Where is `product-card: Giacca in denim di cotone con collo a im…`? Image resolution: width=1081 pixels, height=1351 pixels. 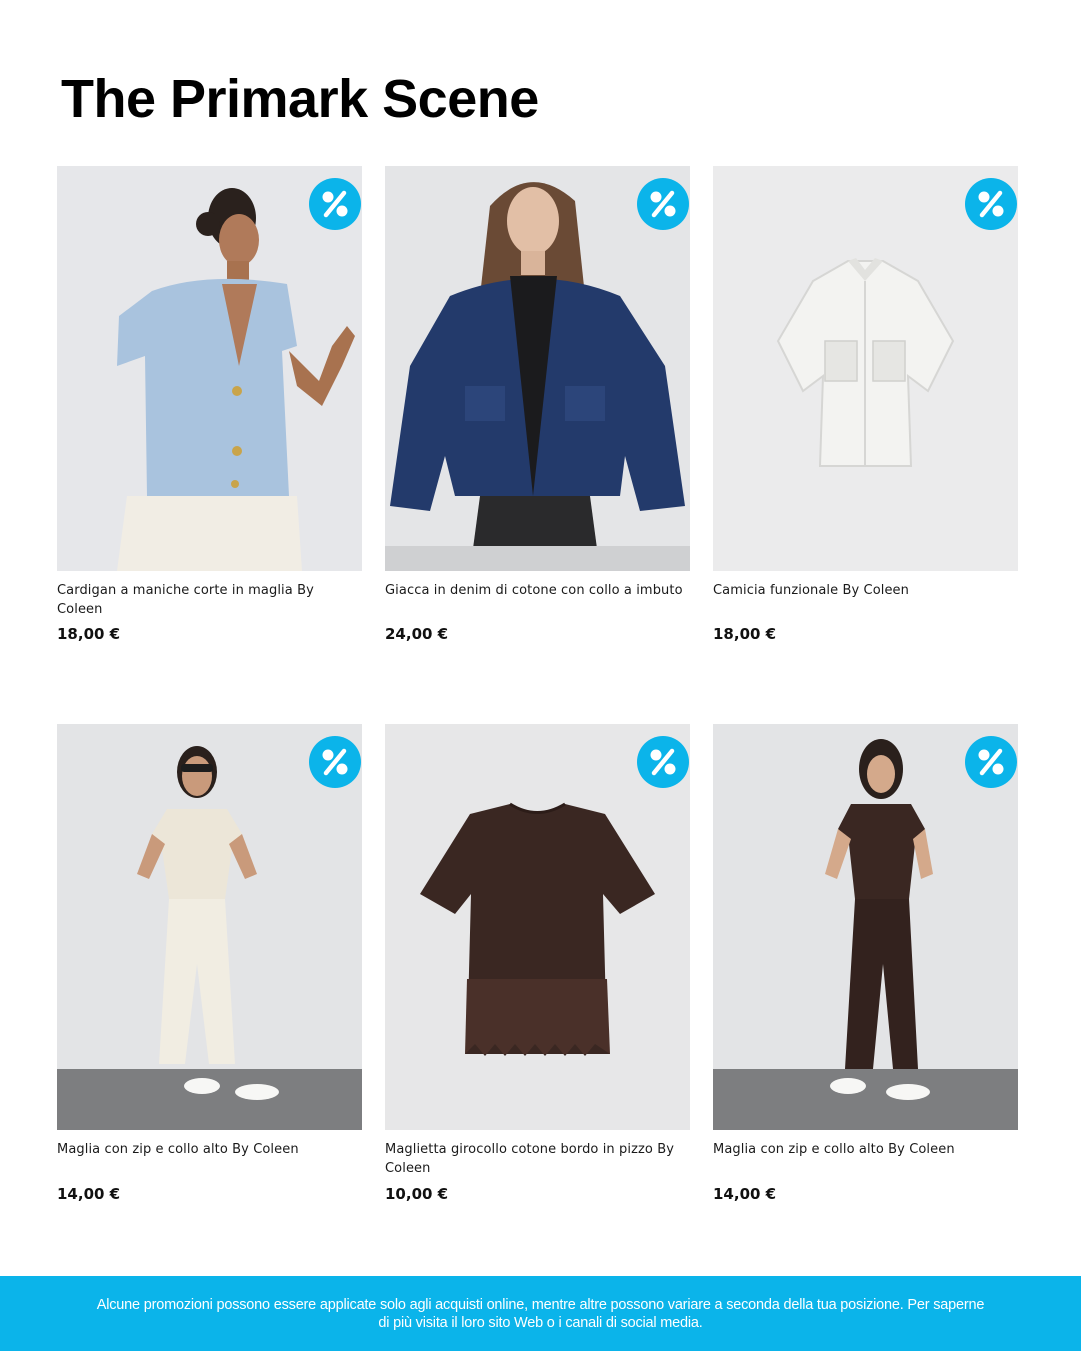 product-card: Giacca in denim di cotone con collo a im… is located at coordinates (537, 404).